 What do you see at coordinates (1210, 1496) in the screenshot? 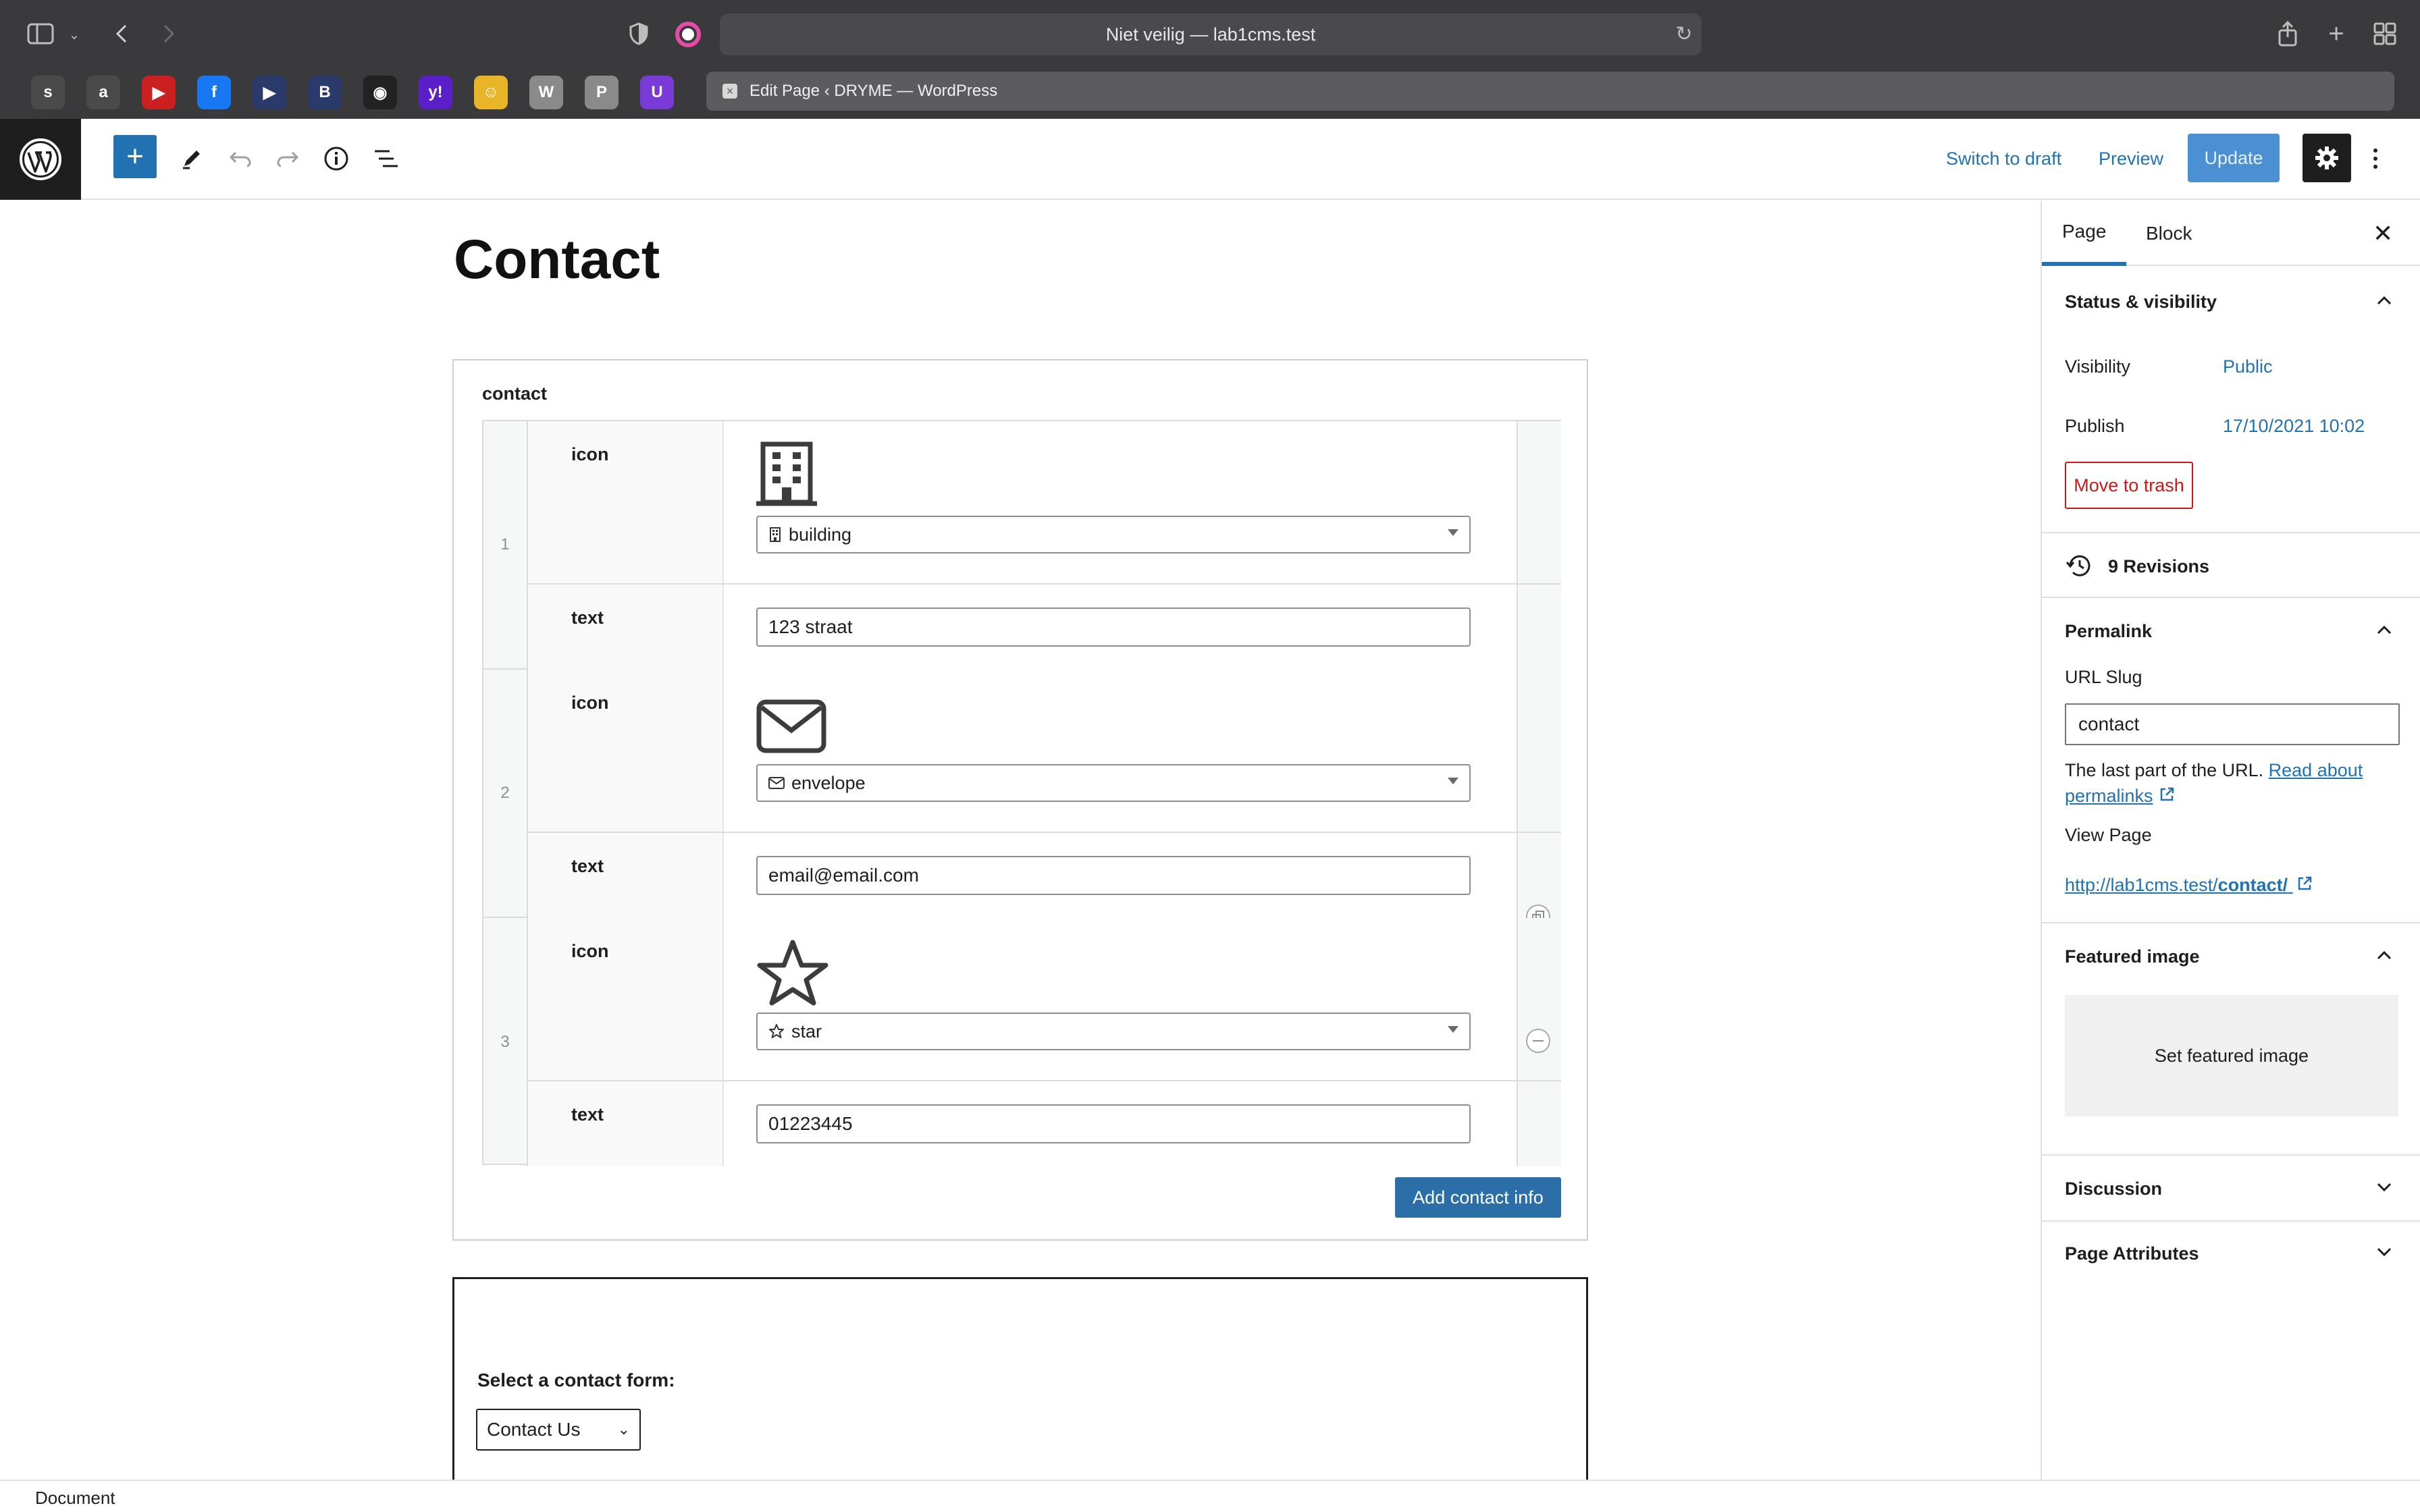
I see `block-breadcrumb-bar: Document` at bounding box center [1210, 1496].